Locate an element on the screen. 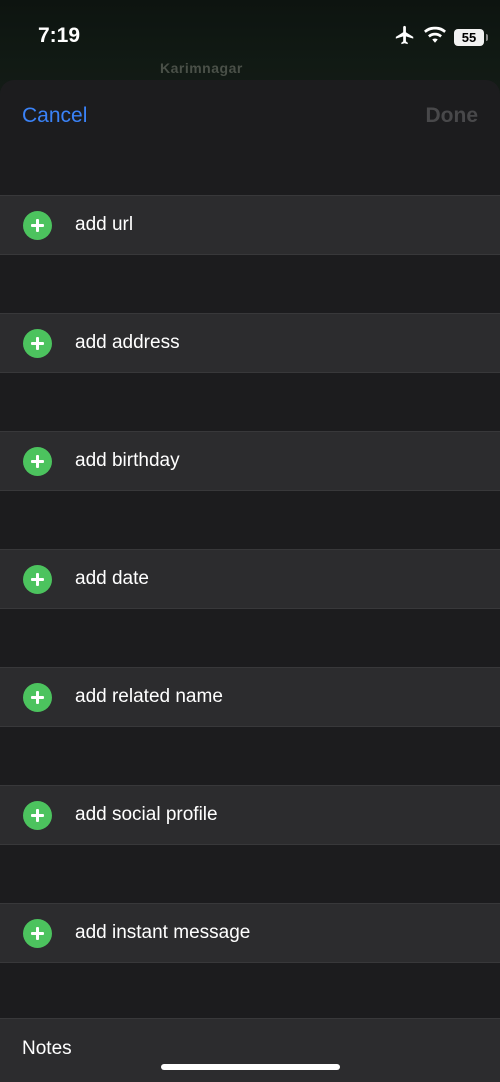 This screenshot has width=500, height=1082. sheet-nav-bar: Cancel Done is located at coordinates (250, 118).